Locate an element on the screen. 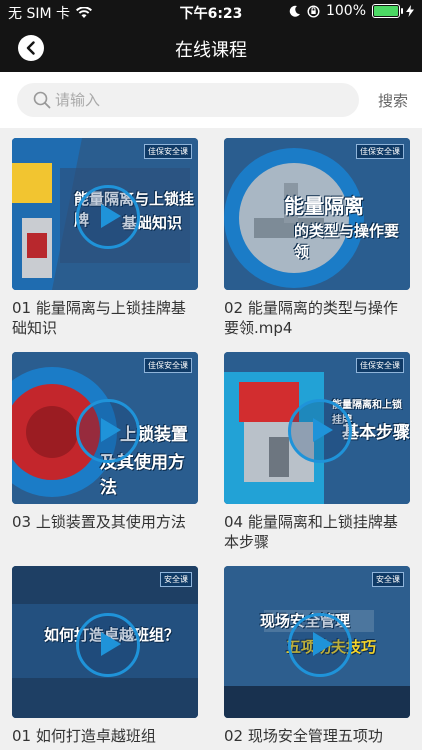 The height and width of the screenshot is (750, 422). course-thumbnail: 现场安全管理 五项功夫技巧 安全课 is located at coordinates (317, 642).